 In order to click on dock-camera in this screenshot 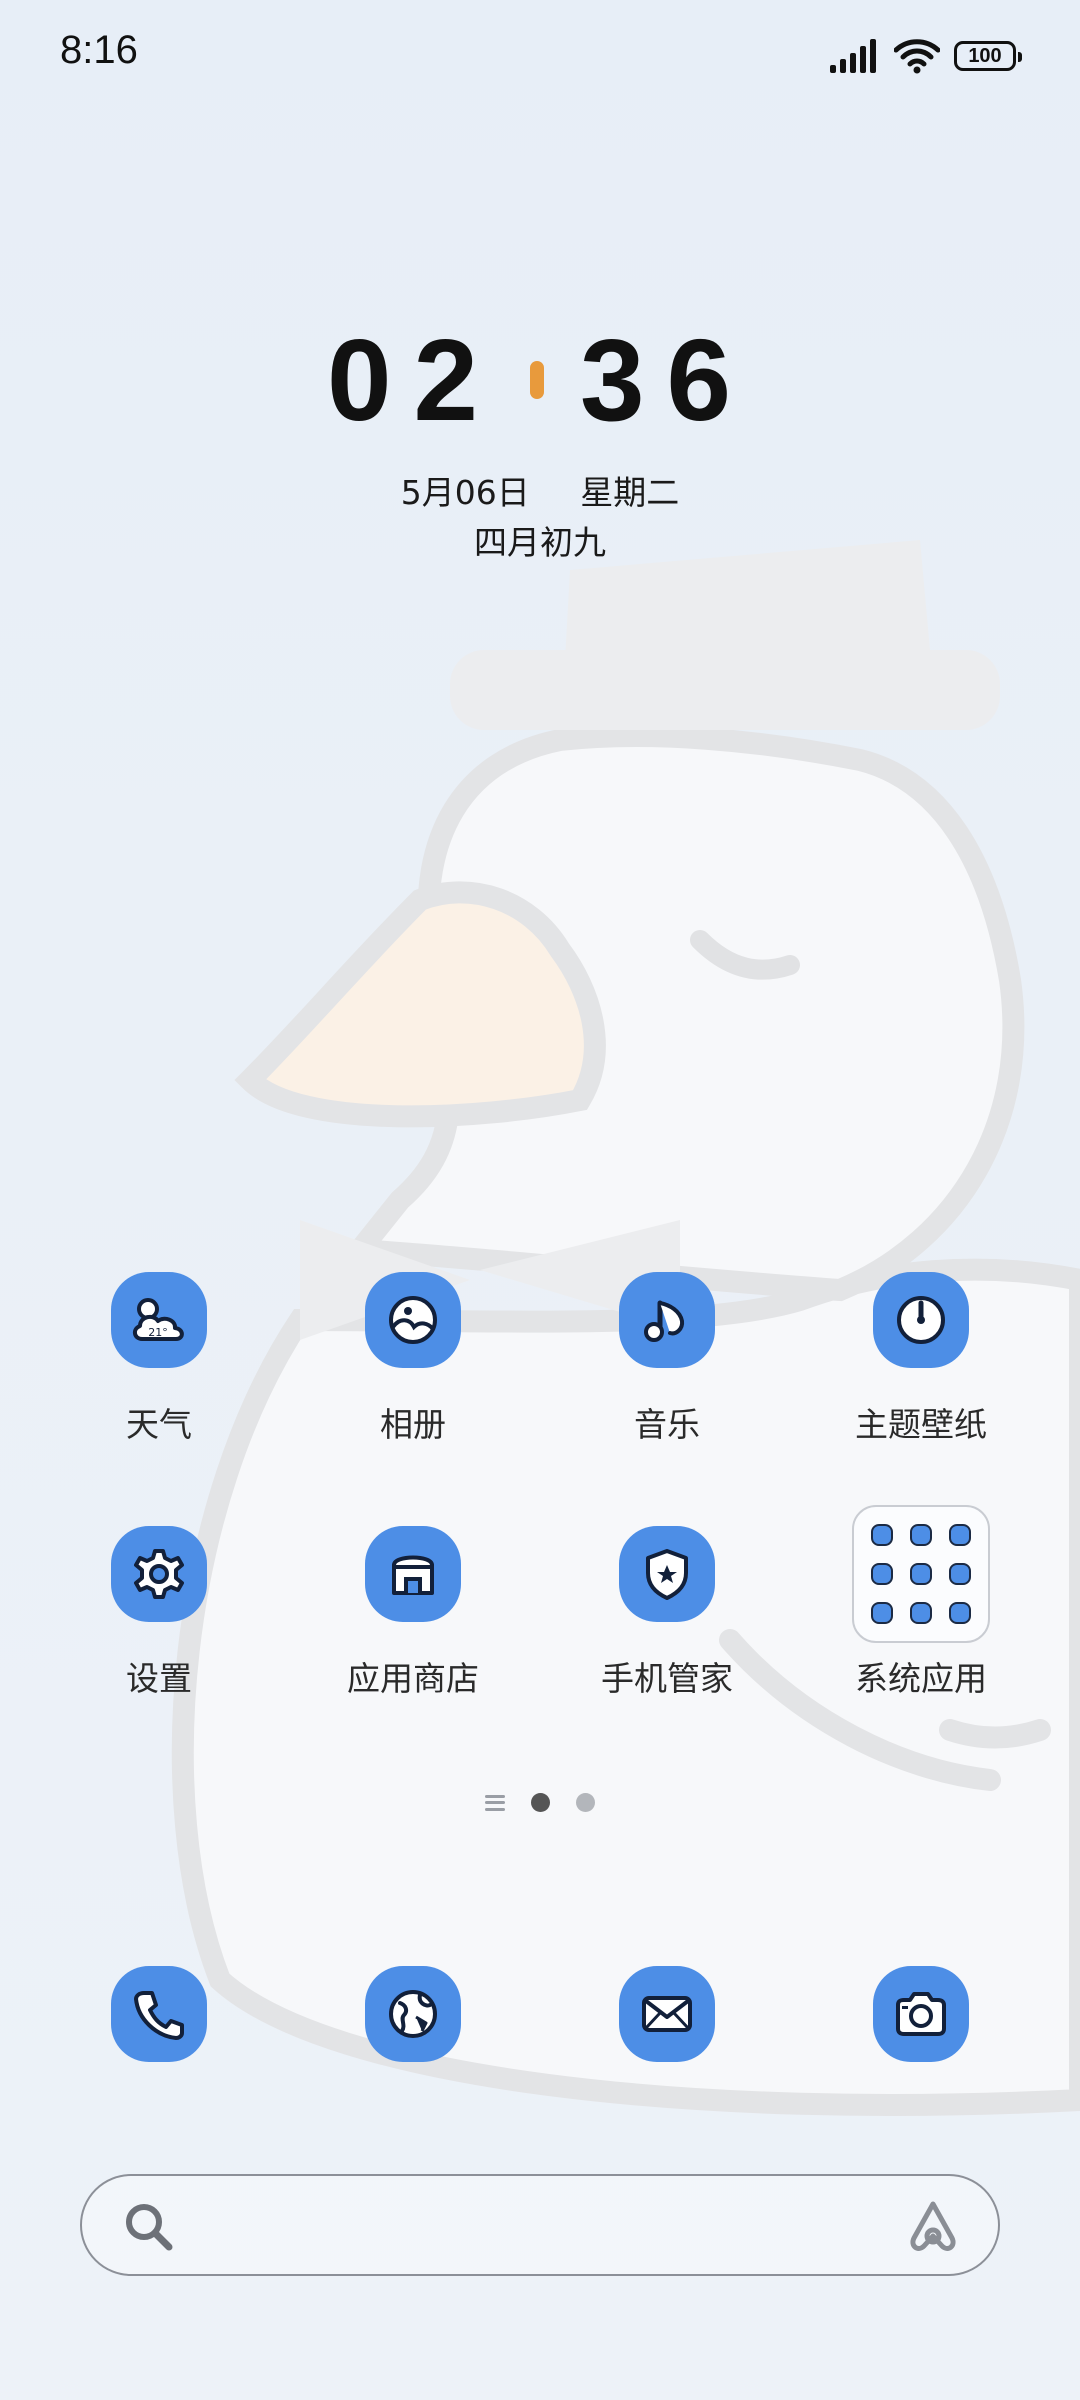, I will do `click(921, 2014)`.